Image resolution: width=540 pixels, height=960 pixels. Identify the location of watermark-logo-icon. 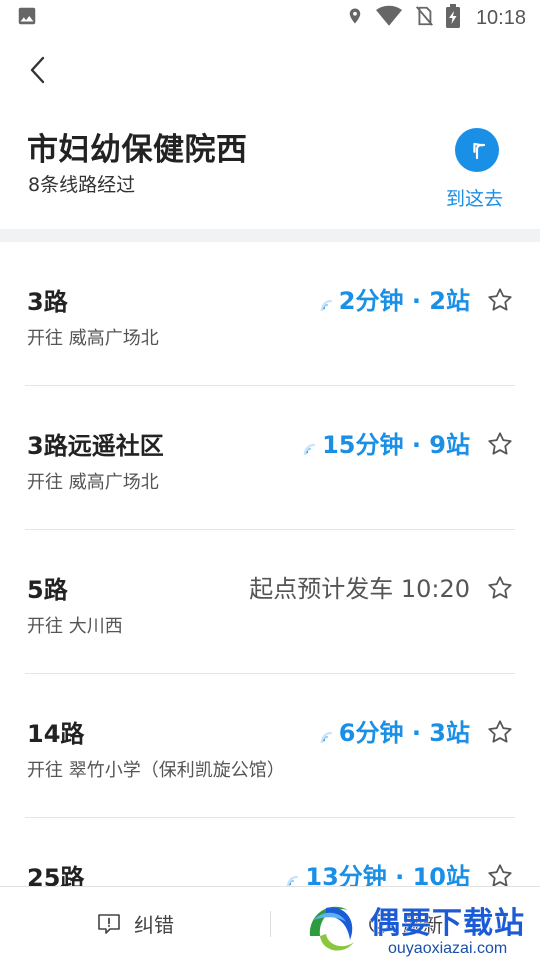
(332, 928).